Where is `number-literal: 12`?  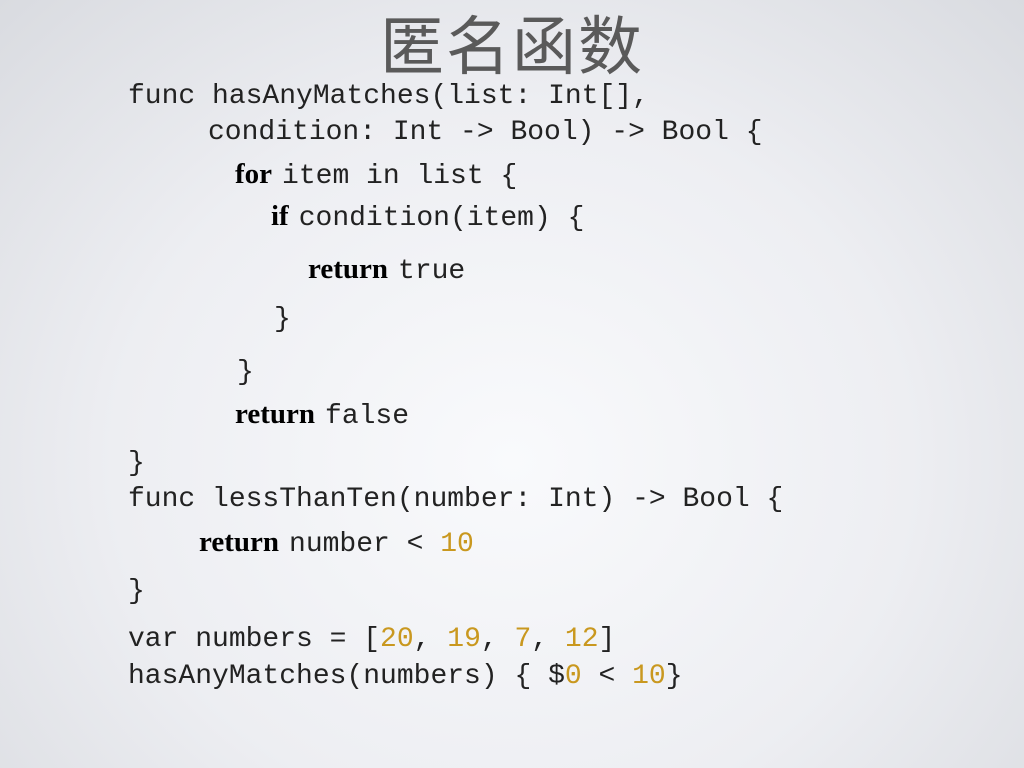
number-literal: 12 is located at coordinates (581, 639).